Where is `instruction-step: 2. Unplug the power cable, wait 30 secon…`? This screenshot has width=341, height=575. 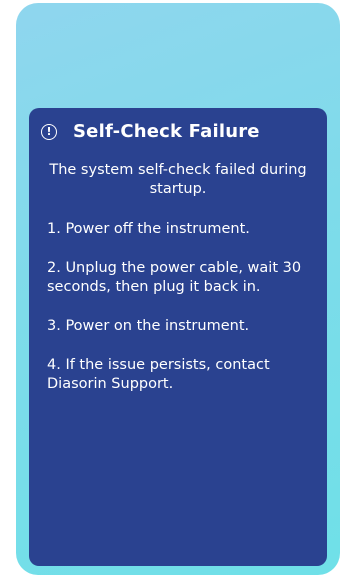 instruction-step: 2. Unplug the power cable, wait 30 secon… is located at coordinates (174, 277).